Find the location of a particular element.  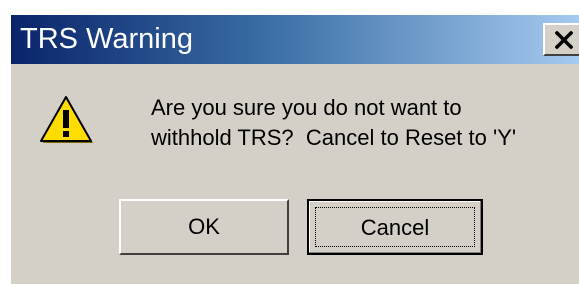

close-button is located at coordinates (561, 39).